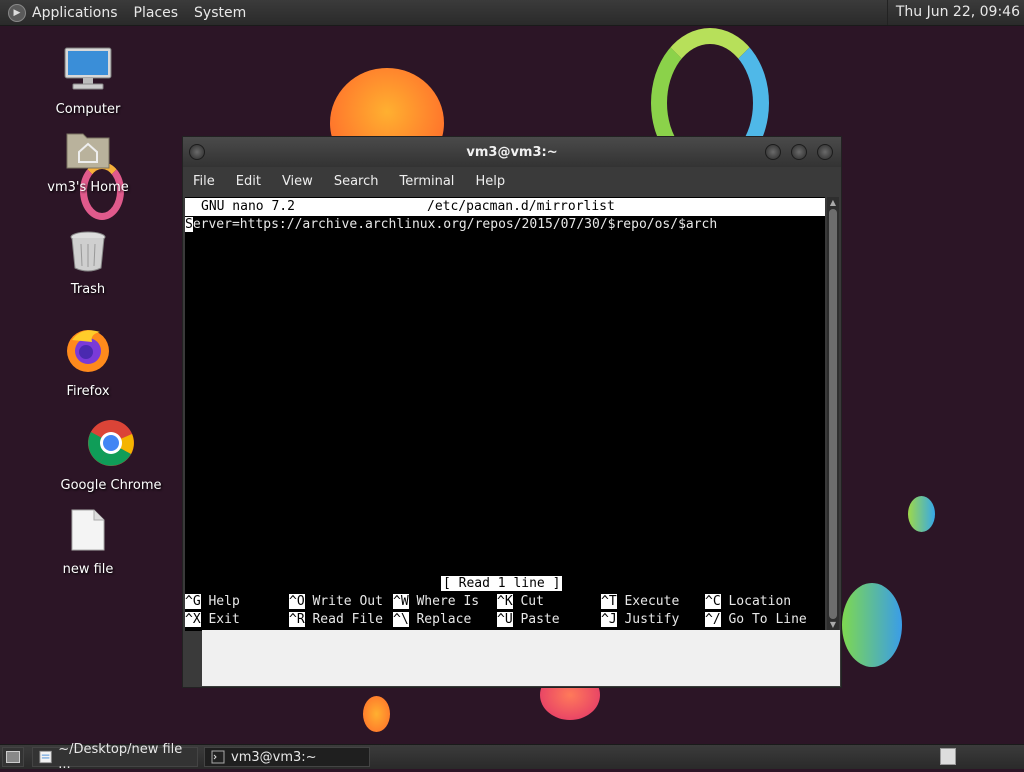 The width and height of the screenshot is (1024, 772). I want to click on shortcut-replace: ^\ Replace, so click(432, 619).